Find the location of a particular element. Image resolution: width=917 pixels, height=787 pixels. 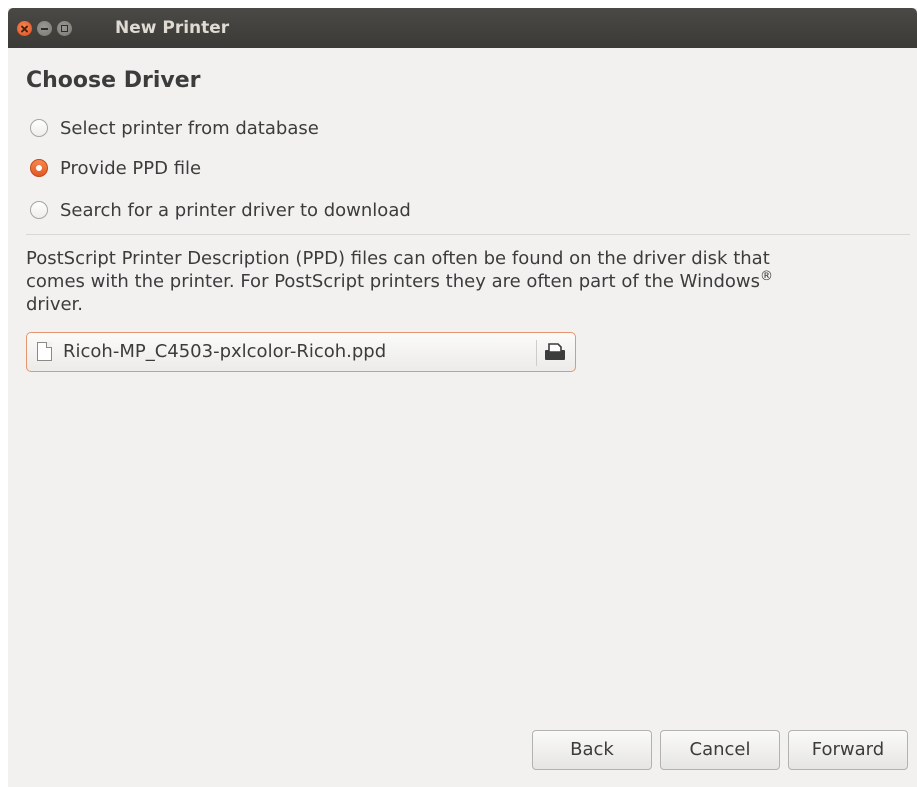

page-heading: Choose Driver is located at coordinates (113, 80).